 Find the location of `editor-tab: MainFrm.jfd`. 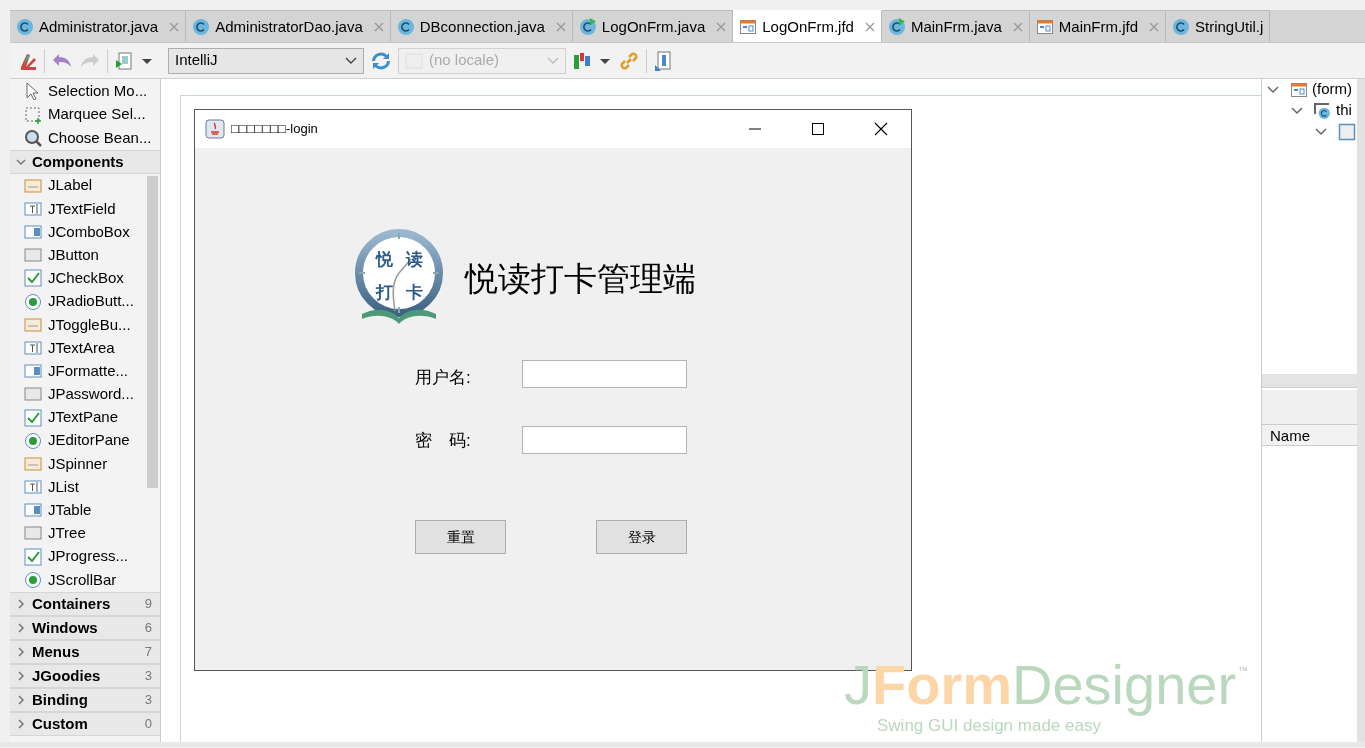

editor-tab: MainFrm.jfd is located at coordinates (1097, 26).